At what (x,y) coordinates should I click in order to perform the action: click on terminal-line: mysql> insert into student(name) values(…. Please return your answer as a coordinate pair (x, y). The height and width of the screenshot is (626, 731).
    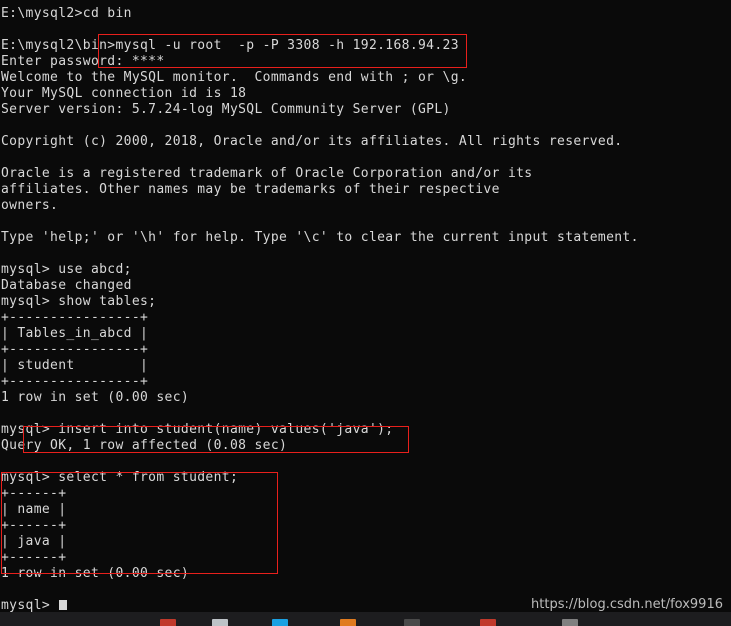
    Looking at the image, I should click on (197, 429).